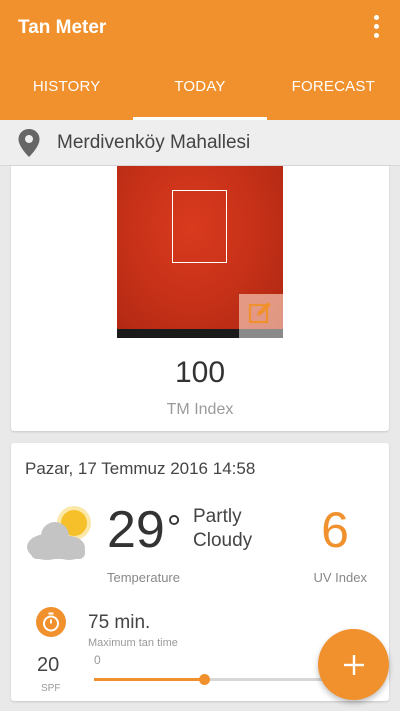 Image resolution: width=400 pixels, height=711 pixels. What do you see at coordinates (205, 679) in the screenshot?
I see `slider-thumb` at bounding box center [205, 679].